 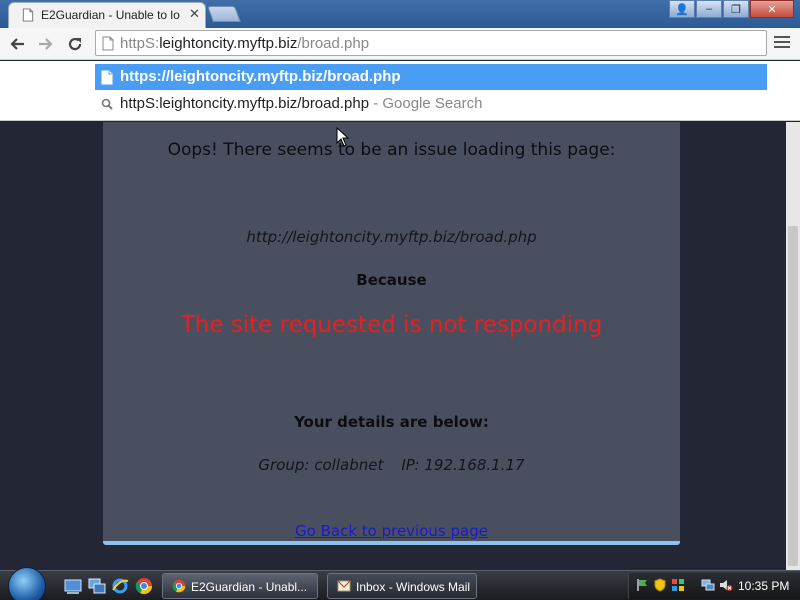 I want to click on error-message: The site requested is not responding, so click(x=391, y=325).